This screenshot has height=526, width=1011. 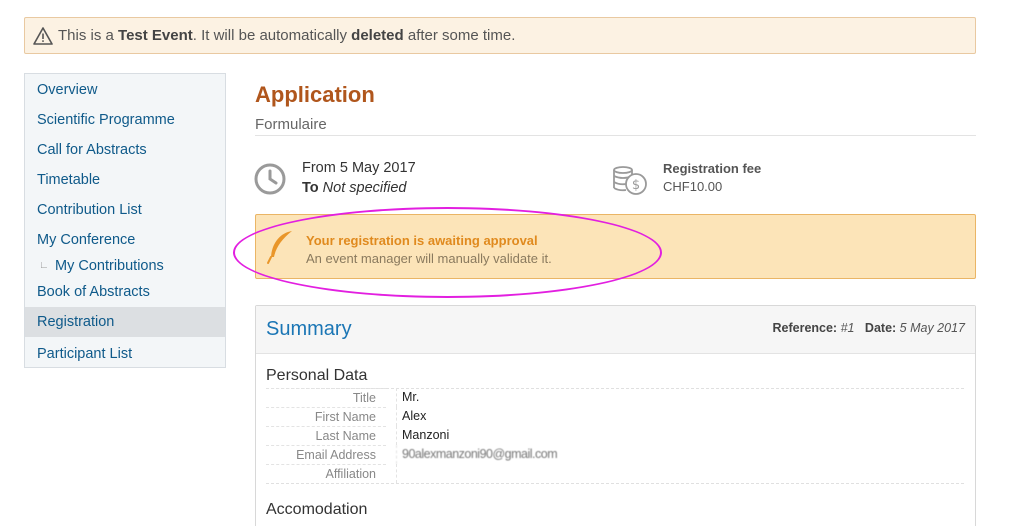 I want to click on sidebar-item-scientific-programme: Scientific Programme, so click(x=125, y=120).